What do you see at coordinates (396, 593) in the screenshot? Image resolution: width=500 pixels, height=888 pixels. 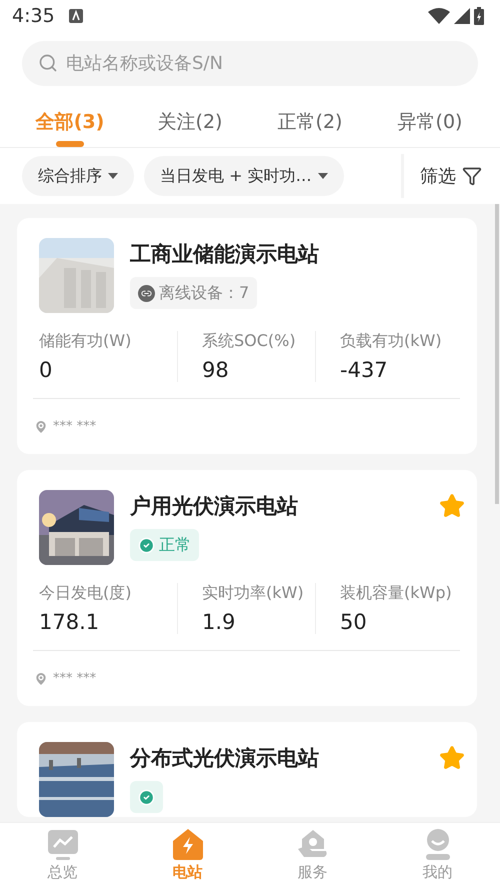 I see `metric-label: 装机容量(kWp)` at bounding box center [396, 593].